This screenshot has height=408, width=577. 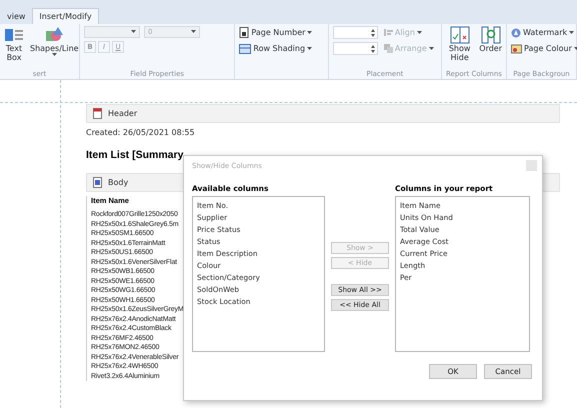 I want to click on align-icon, so click(x=388, y=32).